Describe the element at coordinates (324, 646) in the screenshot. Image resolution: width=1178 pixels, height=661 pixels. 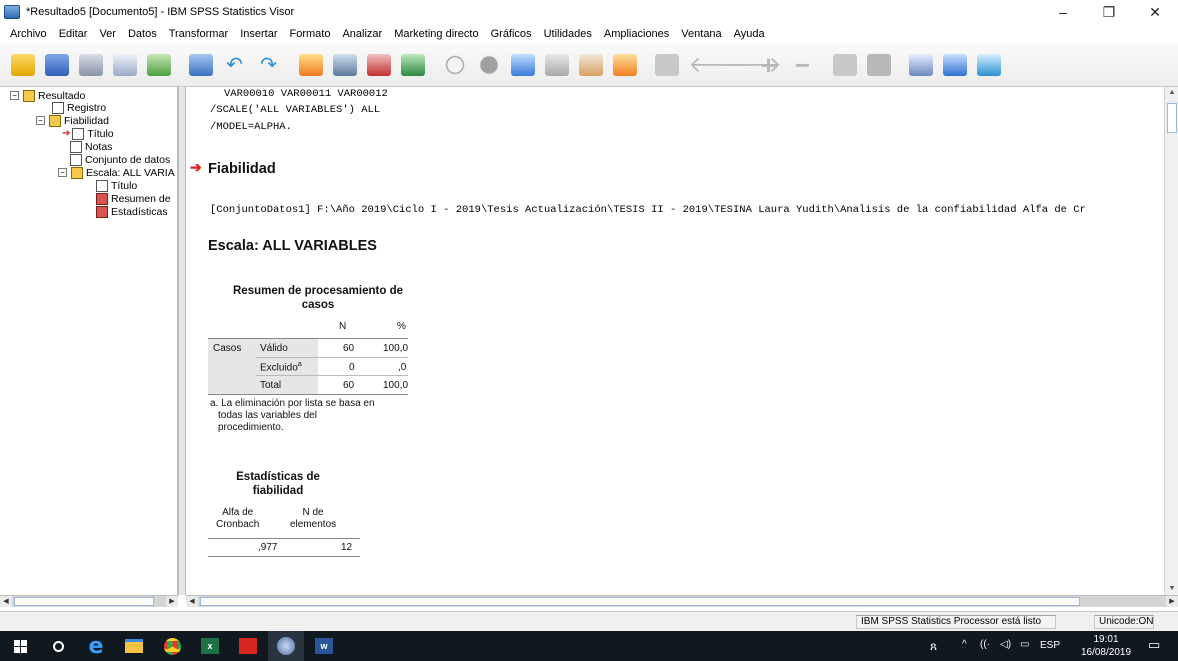
I see `word-taskbar-button: w` at that location.